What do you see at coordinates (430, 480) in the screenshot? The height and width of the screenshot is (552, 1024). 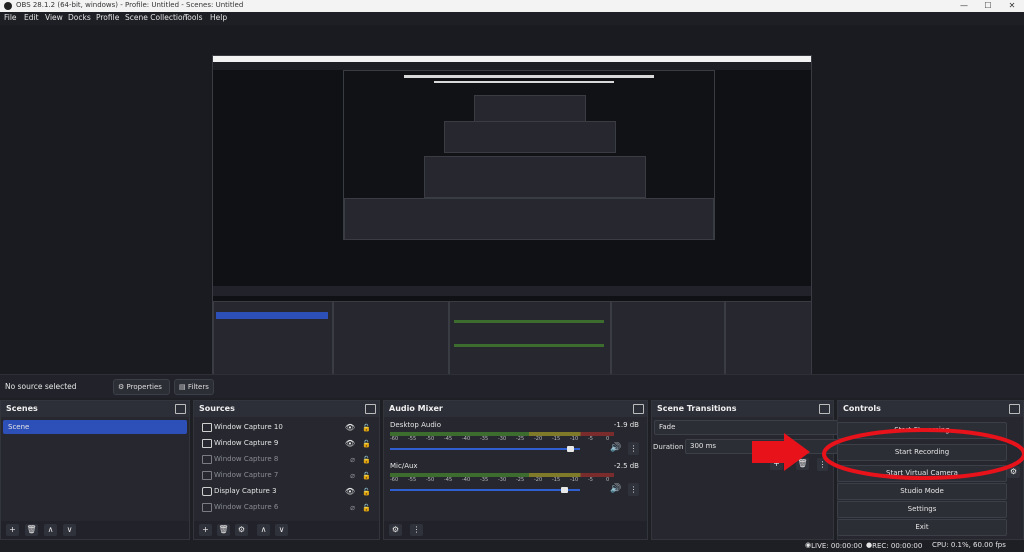 I see `scale-tick-label: -50` at bounding box center [430, 480].